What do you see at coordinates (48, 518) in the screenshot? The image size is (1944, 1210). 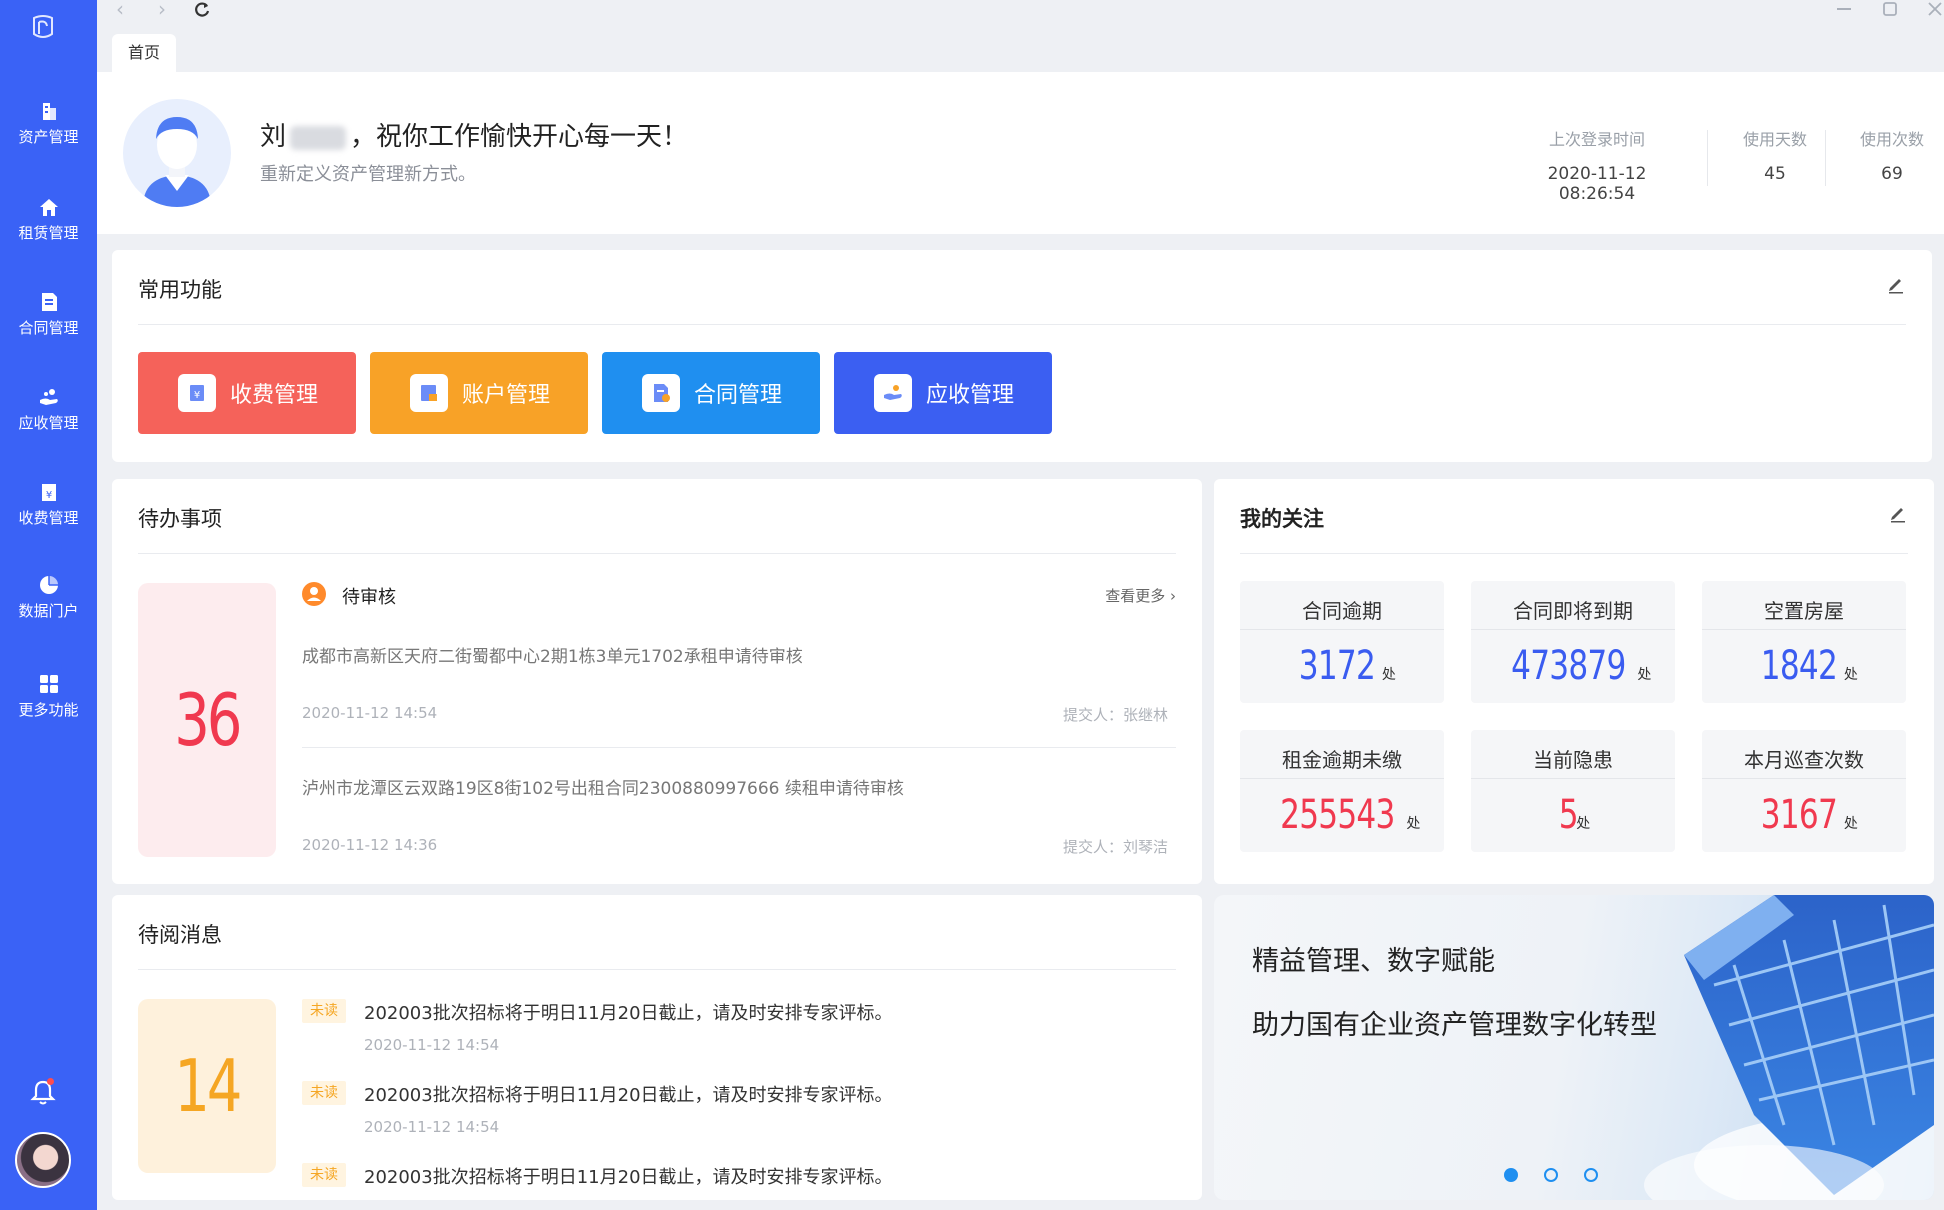 I see `sidebar-item-label: 收费管理` at bounding box center [48, 518].